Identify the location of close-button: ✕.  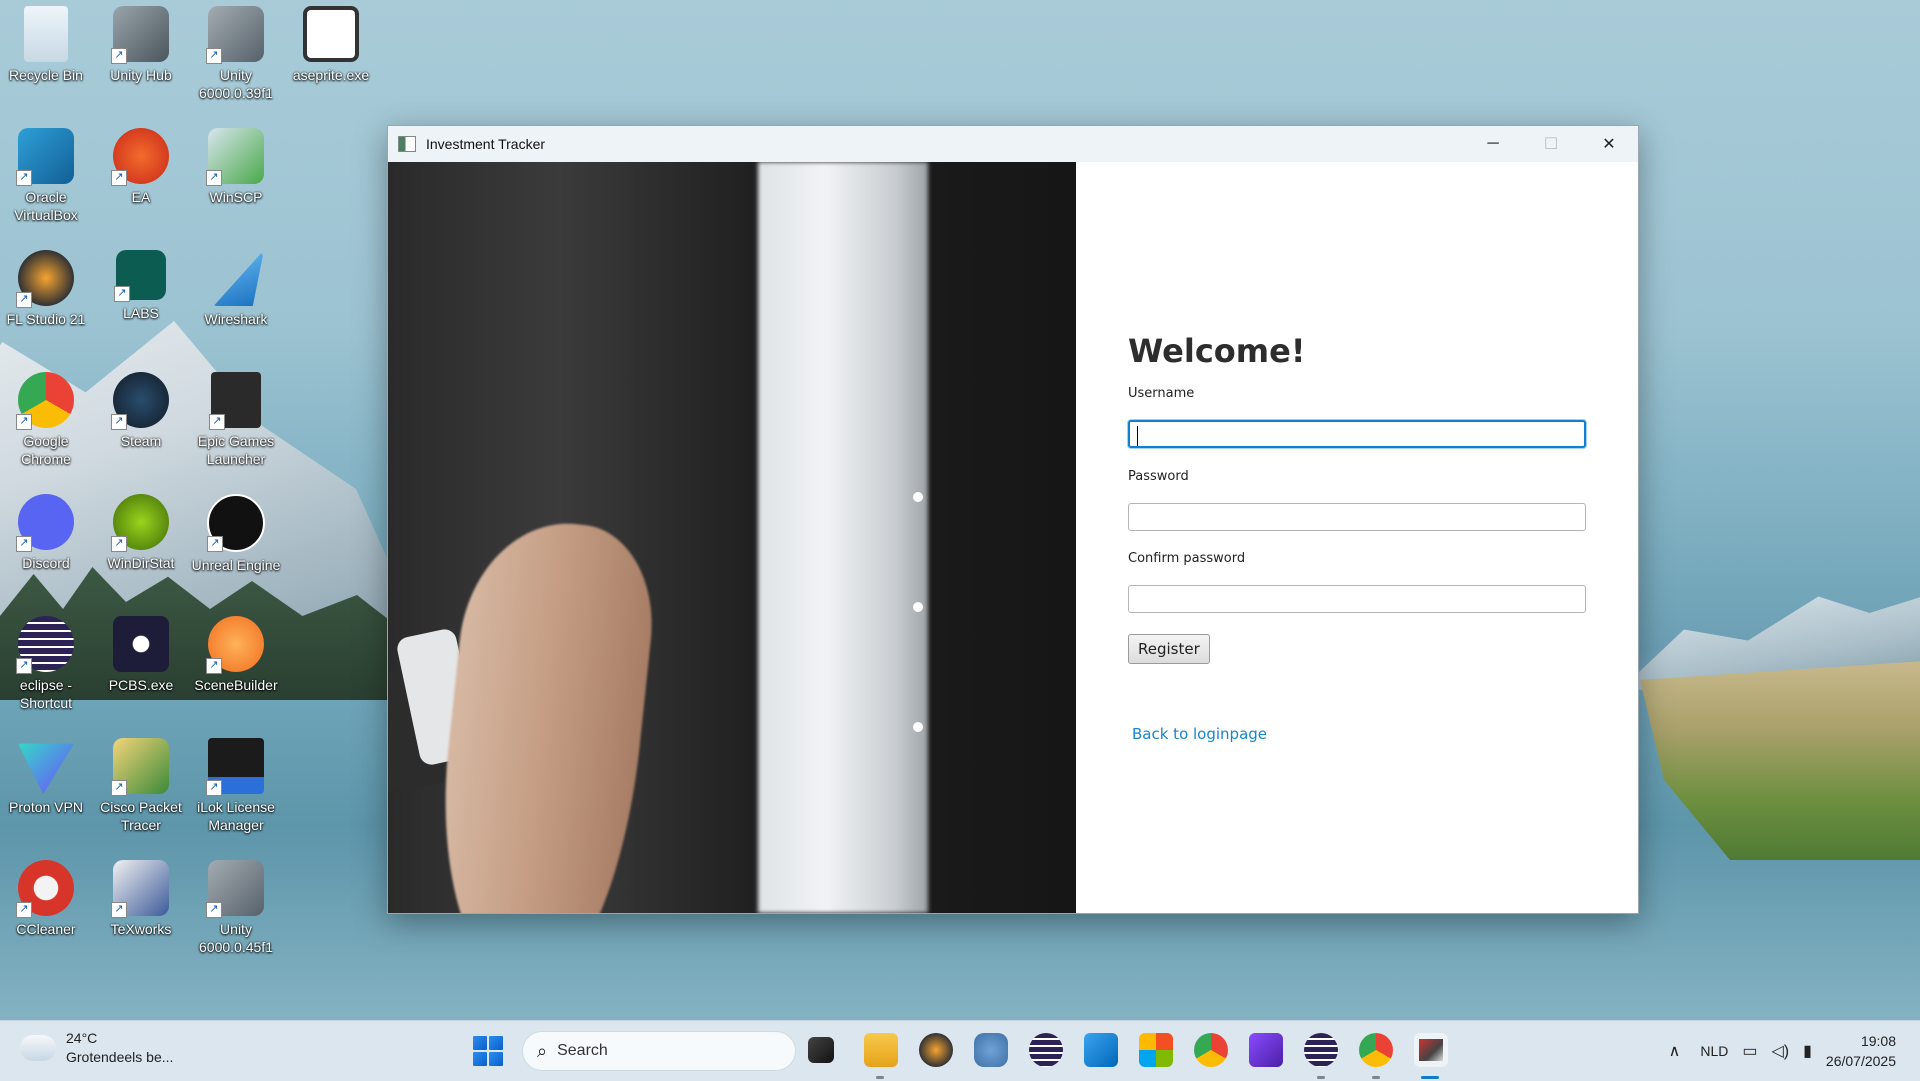
(1609, 144).